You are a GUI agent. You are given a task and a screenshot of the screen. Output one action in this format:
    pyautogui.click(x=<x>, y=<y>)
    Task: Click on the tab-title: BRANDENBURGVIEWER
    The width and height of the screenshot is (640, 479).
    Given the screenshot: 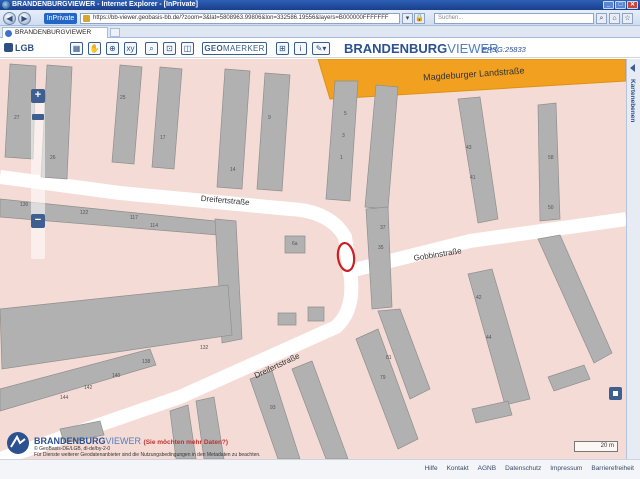 What is the action you would take?
    pyautogui.click(x=53, y=32)
    